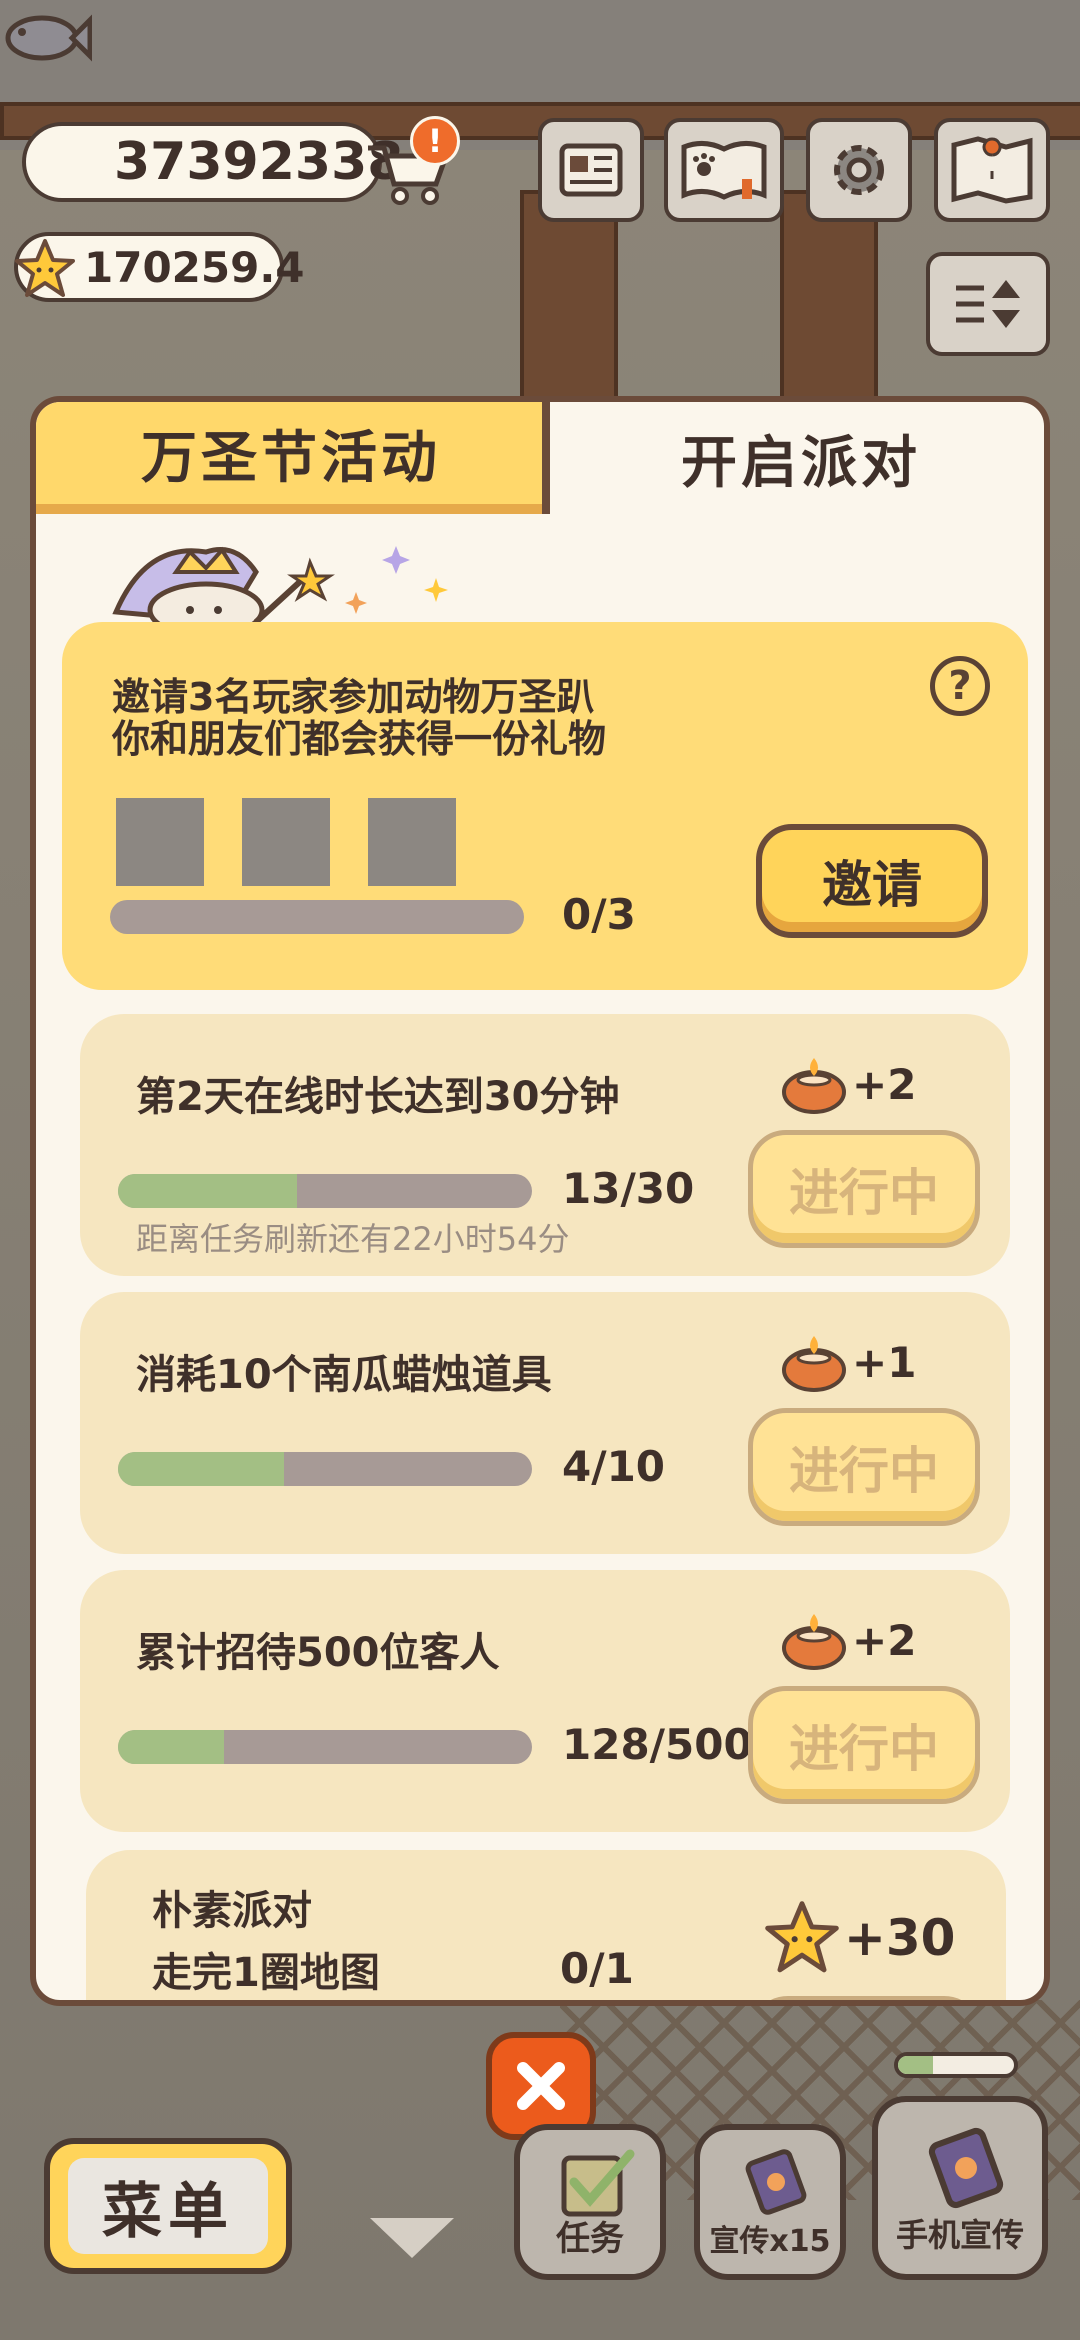 The width and height of the screenshot is (1080, 2340). I want to click on task-title-line-1: 朴素派对, so click(232, 1911).